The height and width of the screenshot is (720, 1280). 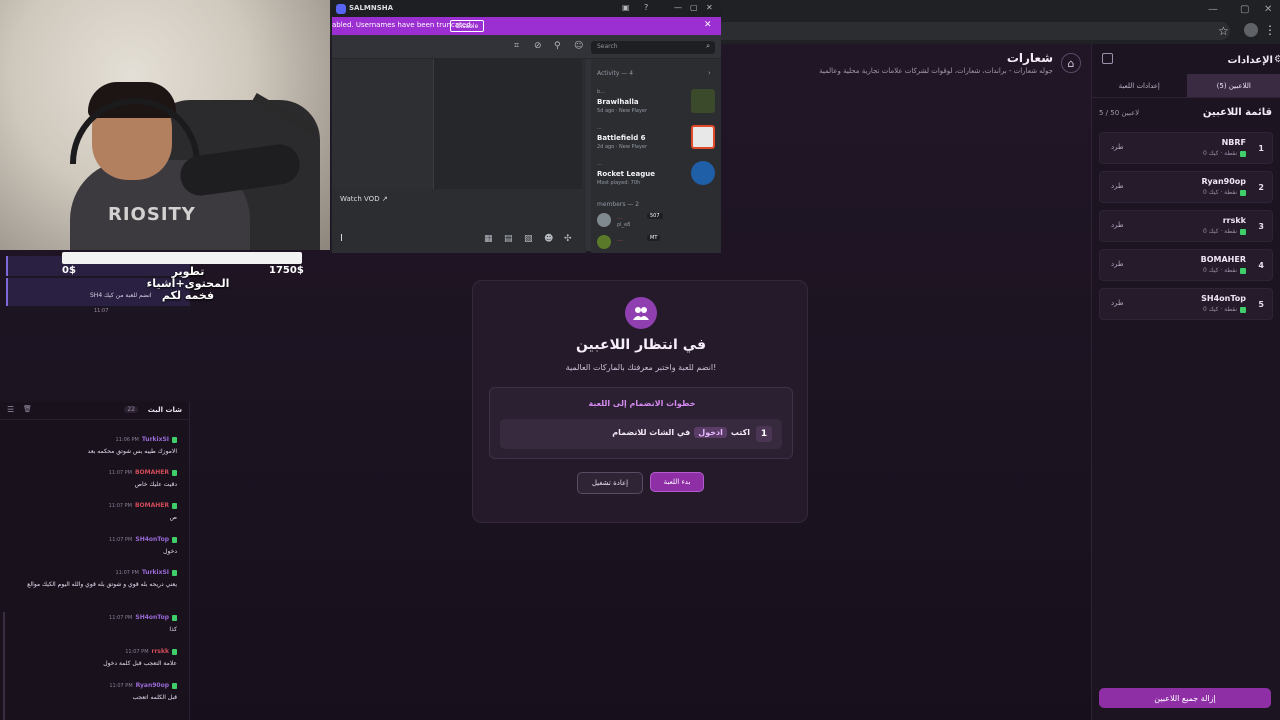 What do you see at coordinates (709, 73) in the screenshot?
I see `chevron-right-icon: ›` at bounding box center [709, 73].